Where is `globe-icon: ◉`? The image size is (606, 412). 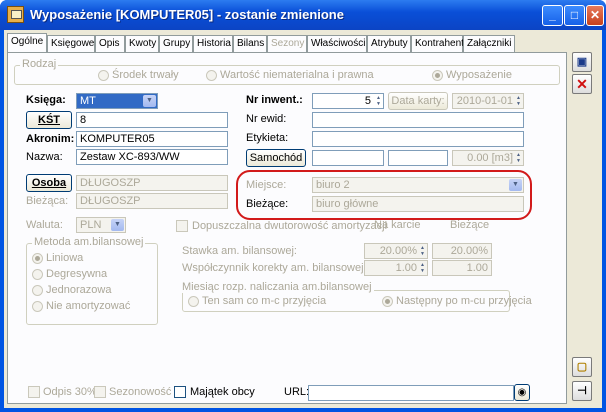
globe-icon: ◉ is located at coordinates (522, 392).